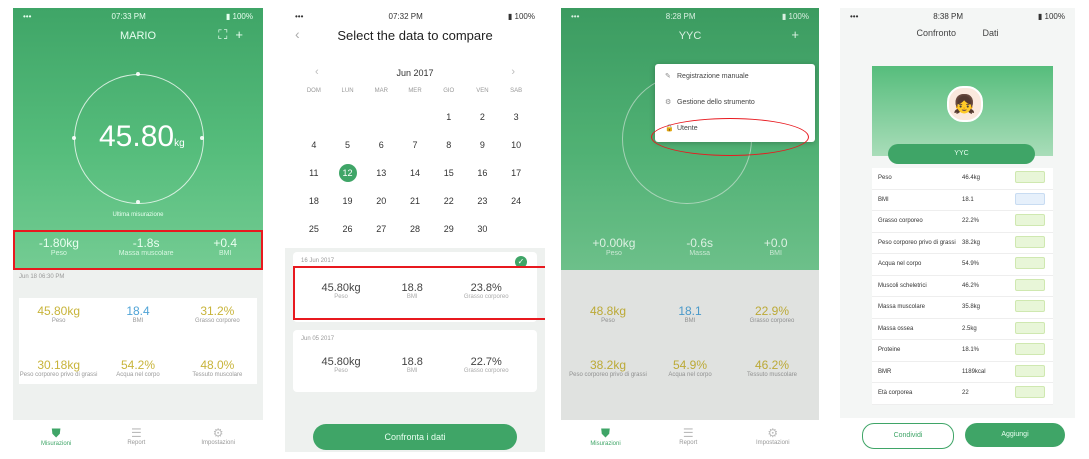 Image resolution: width=1089 pixels, height=459 pixels. What do you see at coordinates (415, 145) in the screenshot?
I see `calendar-day: 7` at bounding box center [415, 145].